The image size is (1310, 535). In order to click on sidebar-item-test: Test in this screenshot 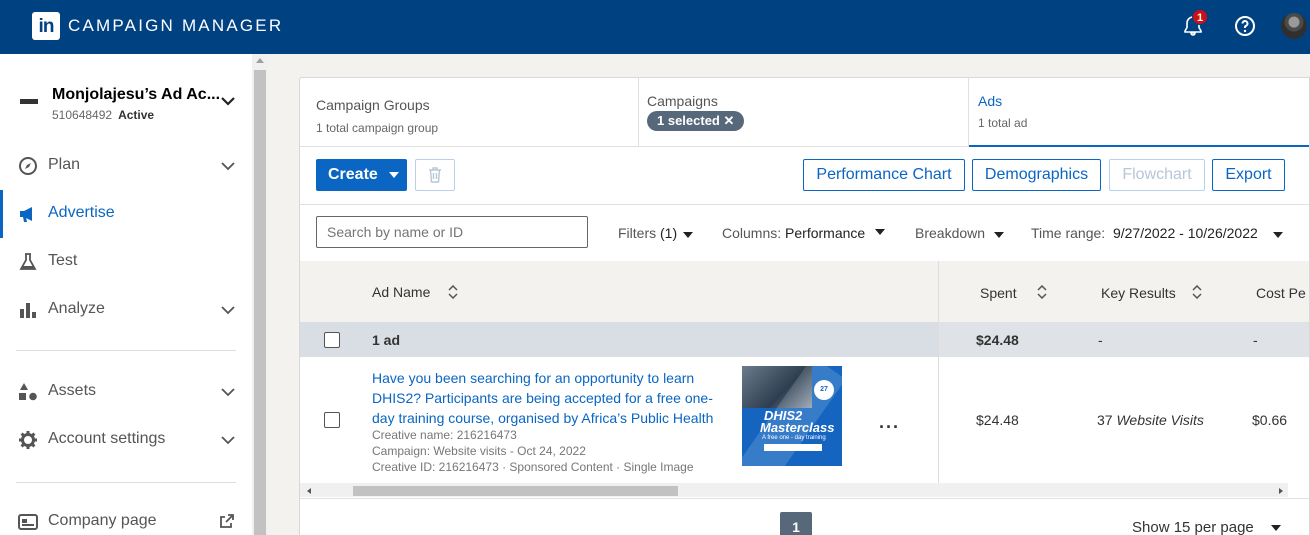, I will do `click(126, 262)`.